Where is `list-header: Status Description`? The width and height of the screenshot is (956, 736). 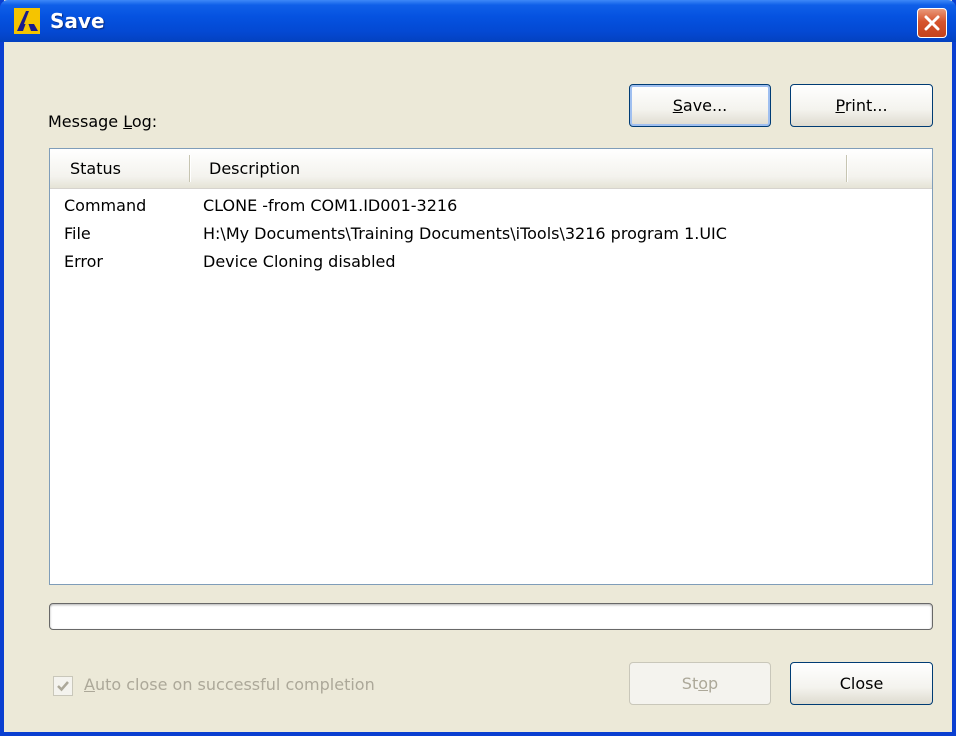 list-header: Status Description is located at coordinates (491, 169).